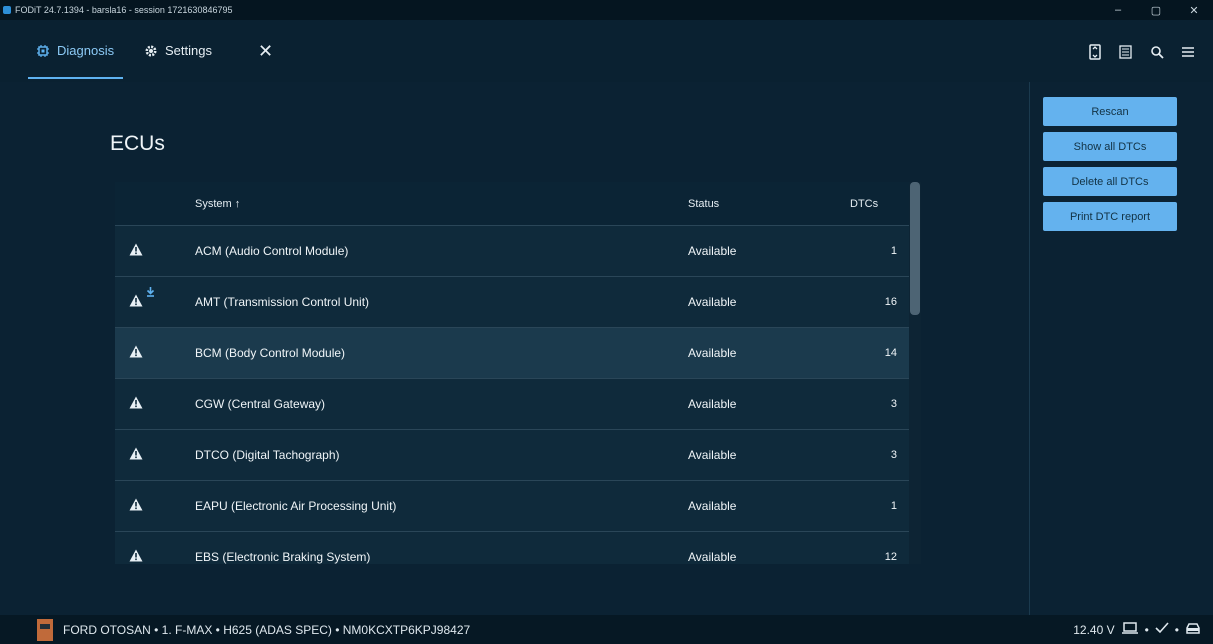 Image resolution: width=1213 pixels, height=644 pixels. I want to click on check-icon, so click(1162, 629).